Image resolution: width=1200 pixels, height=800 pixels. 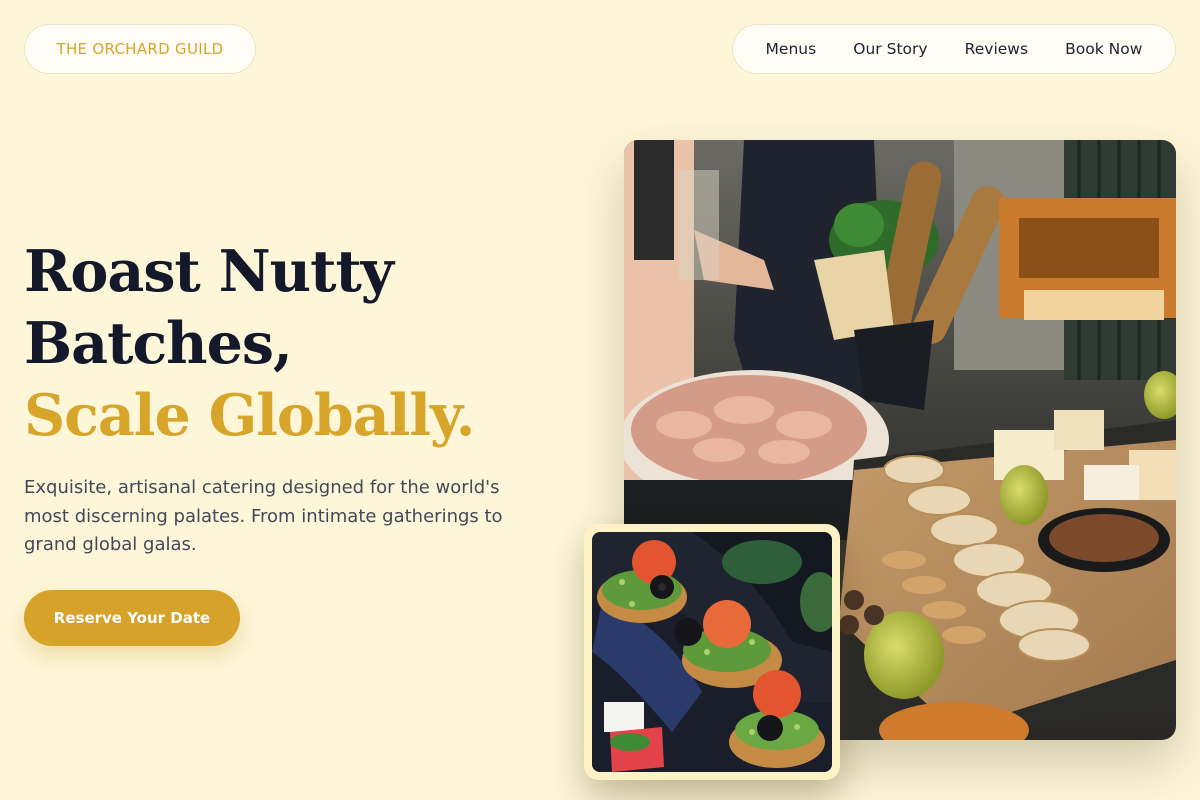 I want to click on headline-line-2: Batches,, so click(x=158, y=343).